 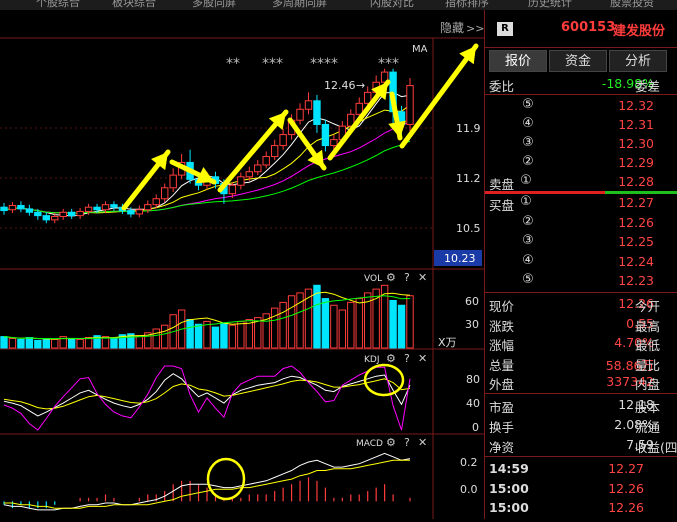 I want to click on kdj-panel-label: KDJ, so click(x=372, y=360).